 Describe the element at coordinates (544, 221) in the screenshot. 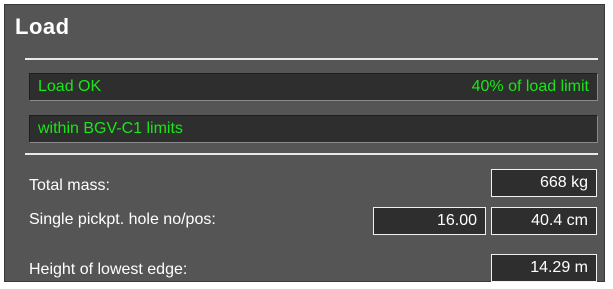

I see `pickpoint-position-value: 40.4 cm` at that location.